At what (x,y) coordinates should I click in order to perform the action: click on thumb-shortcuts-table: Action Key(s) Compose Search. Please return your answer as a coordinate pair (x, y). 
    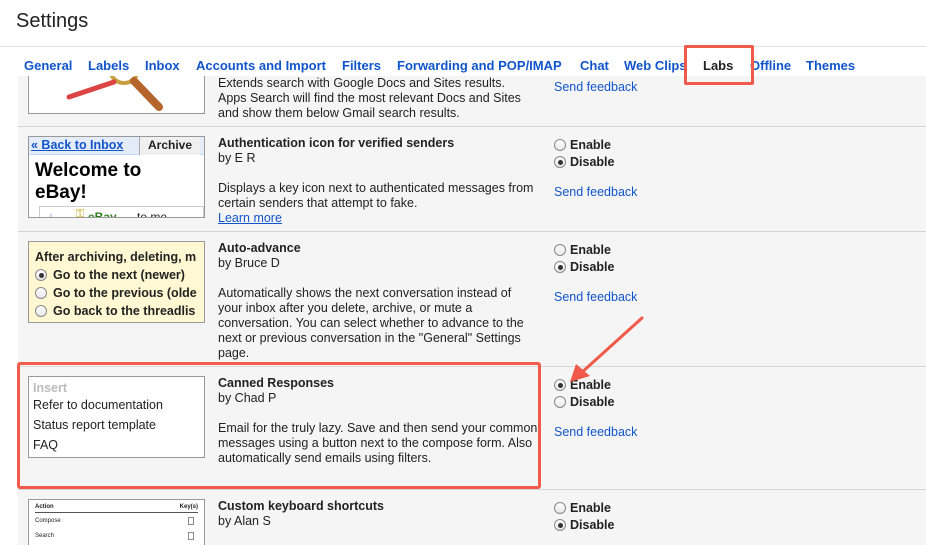
    Looking at the image, I should click on (116, 522).